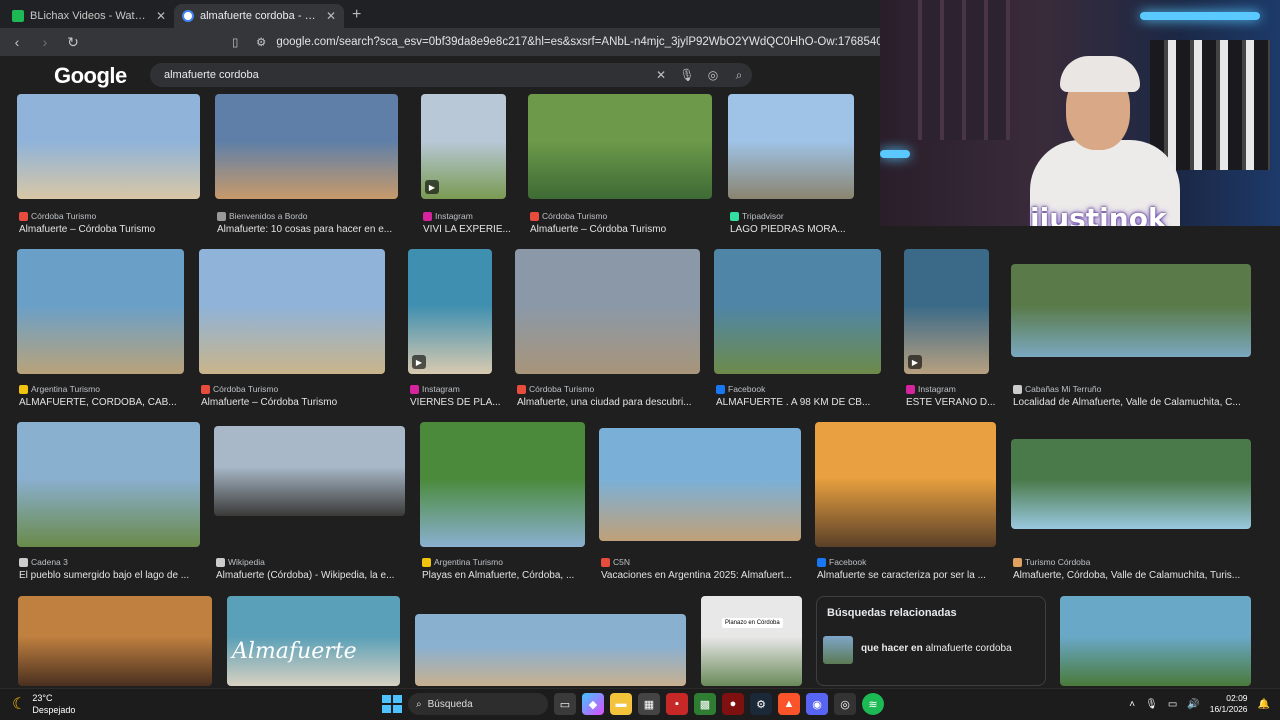  I want to click on bookmark-icon: ▯, so click(243, 42).